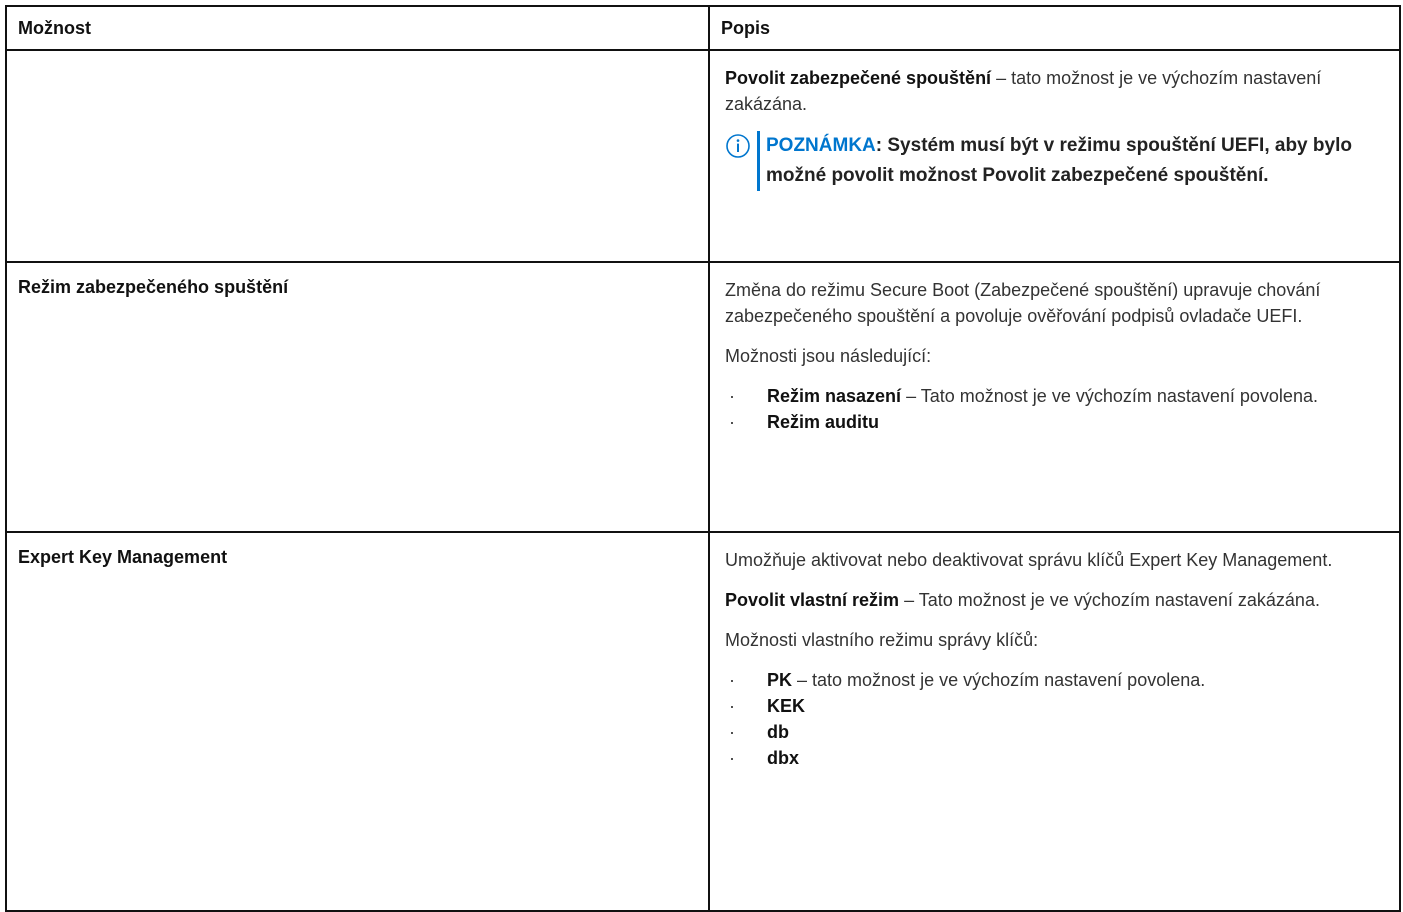 This screenshot has height=912, width=1403. I want to click on header-option: Možnost, so click(357, 28).